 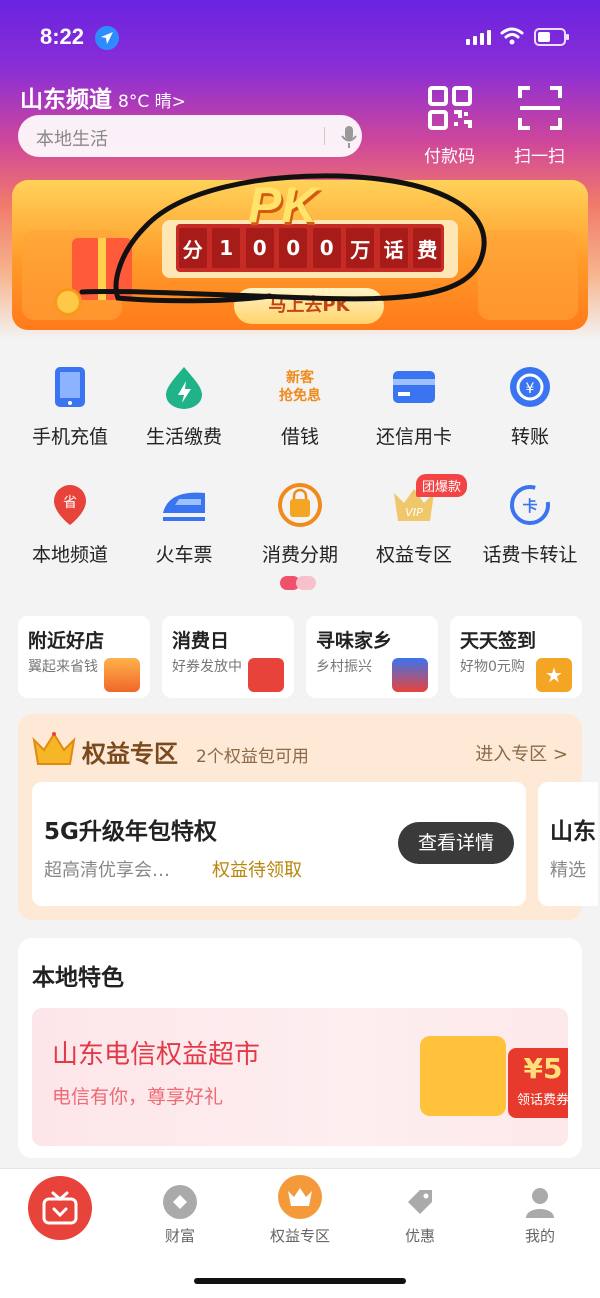 What do you see at coordinates (179, 1236) in the screenshot?
I see `tab-label: 财富` at bounding box center [179, 1236].